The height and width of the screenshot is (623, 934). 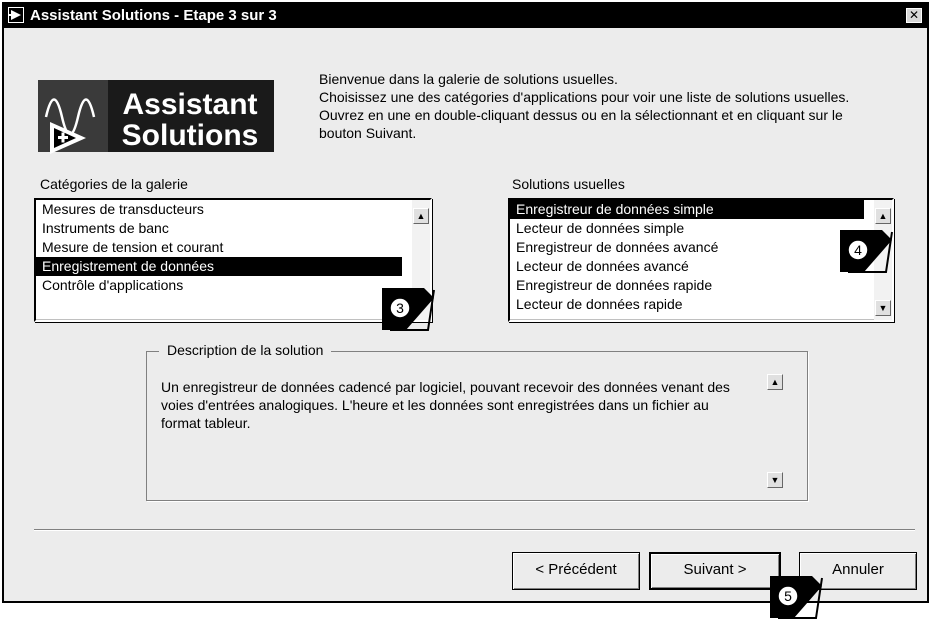 I want to click on solution-item: Enregistreur de données avancé, so click(x=701, y=247).